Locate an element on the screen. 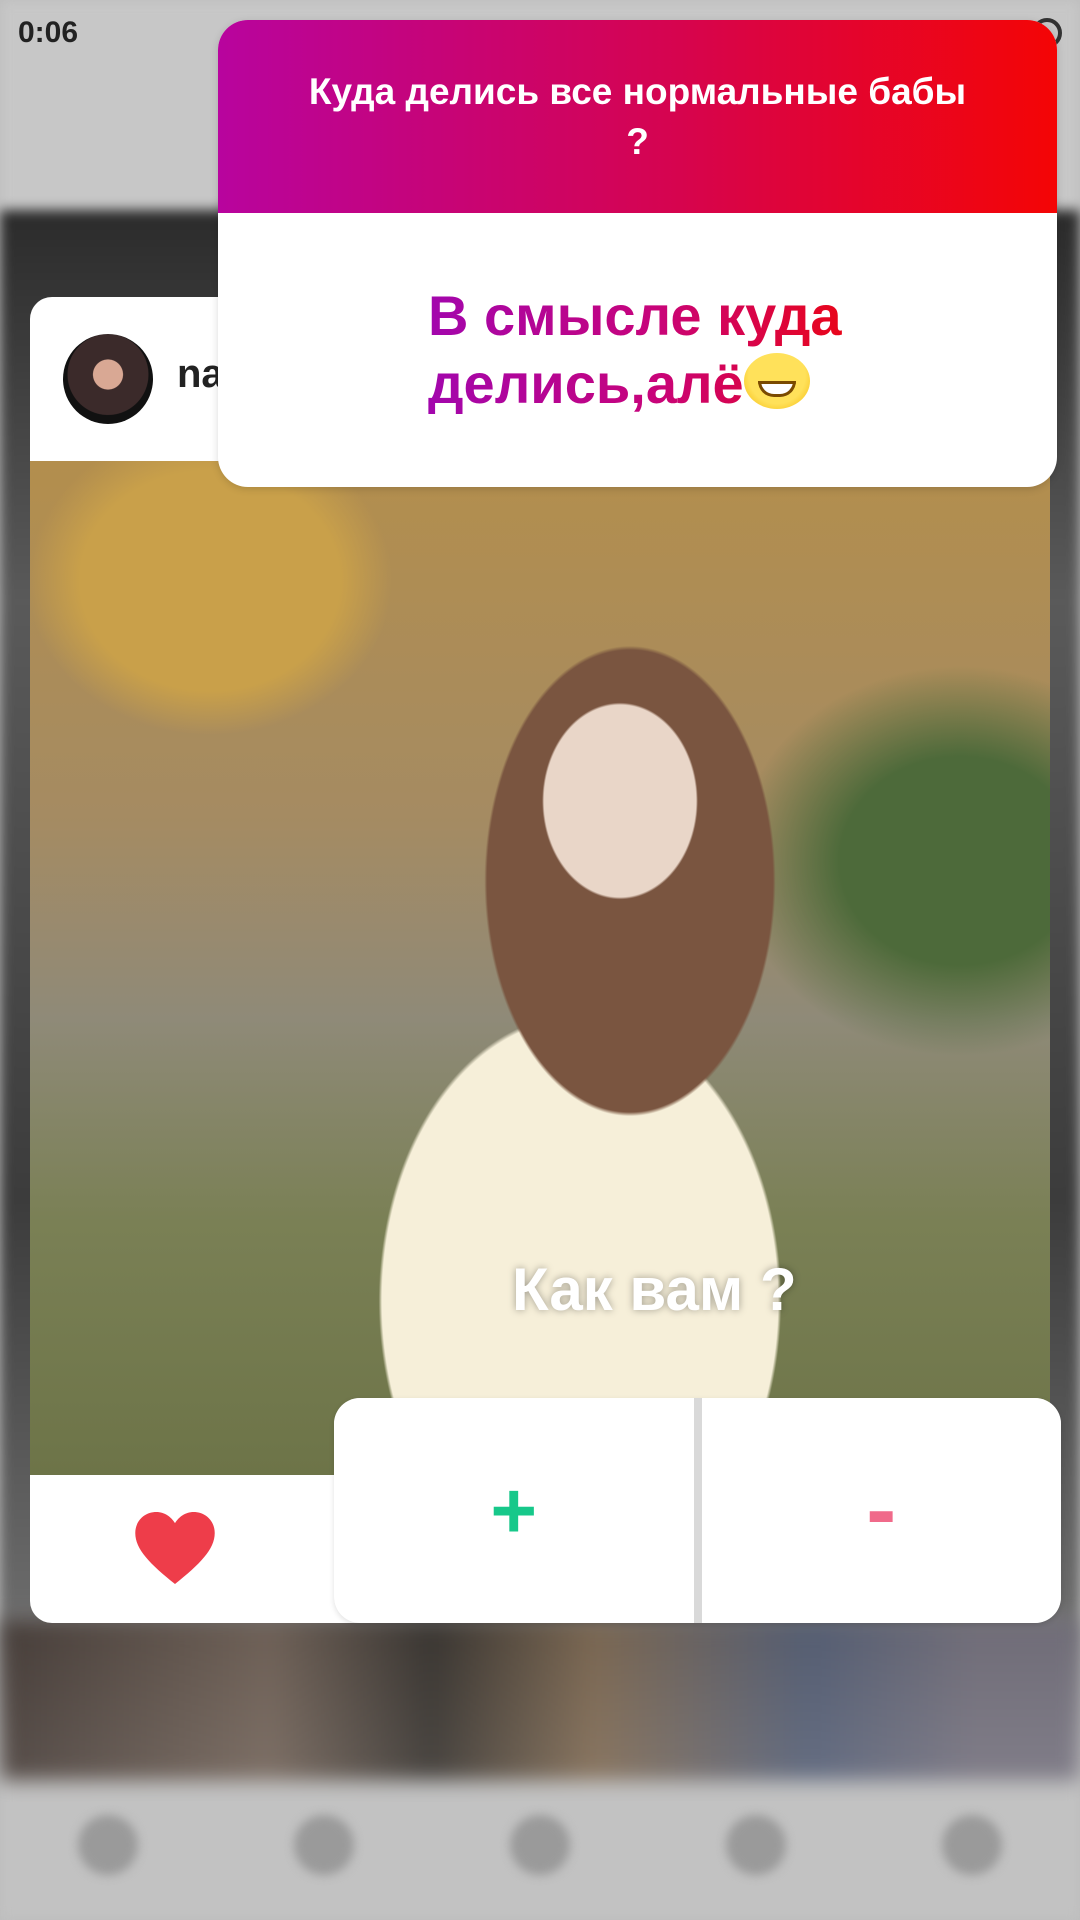 This screenshot has height=1920, width=1080. activity-icon is located at coordinates (756, 1845).